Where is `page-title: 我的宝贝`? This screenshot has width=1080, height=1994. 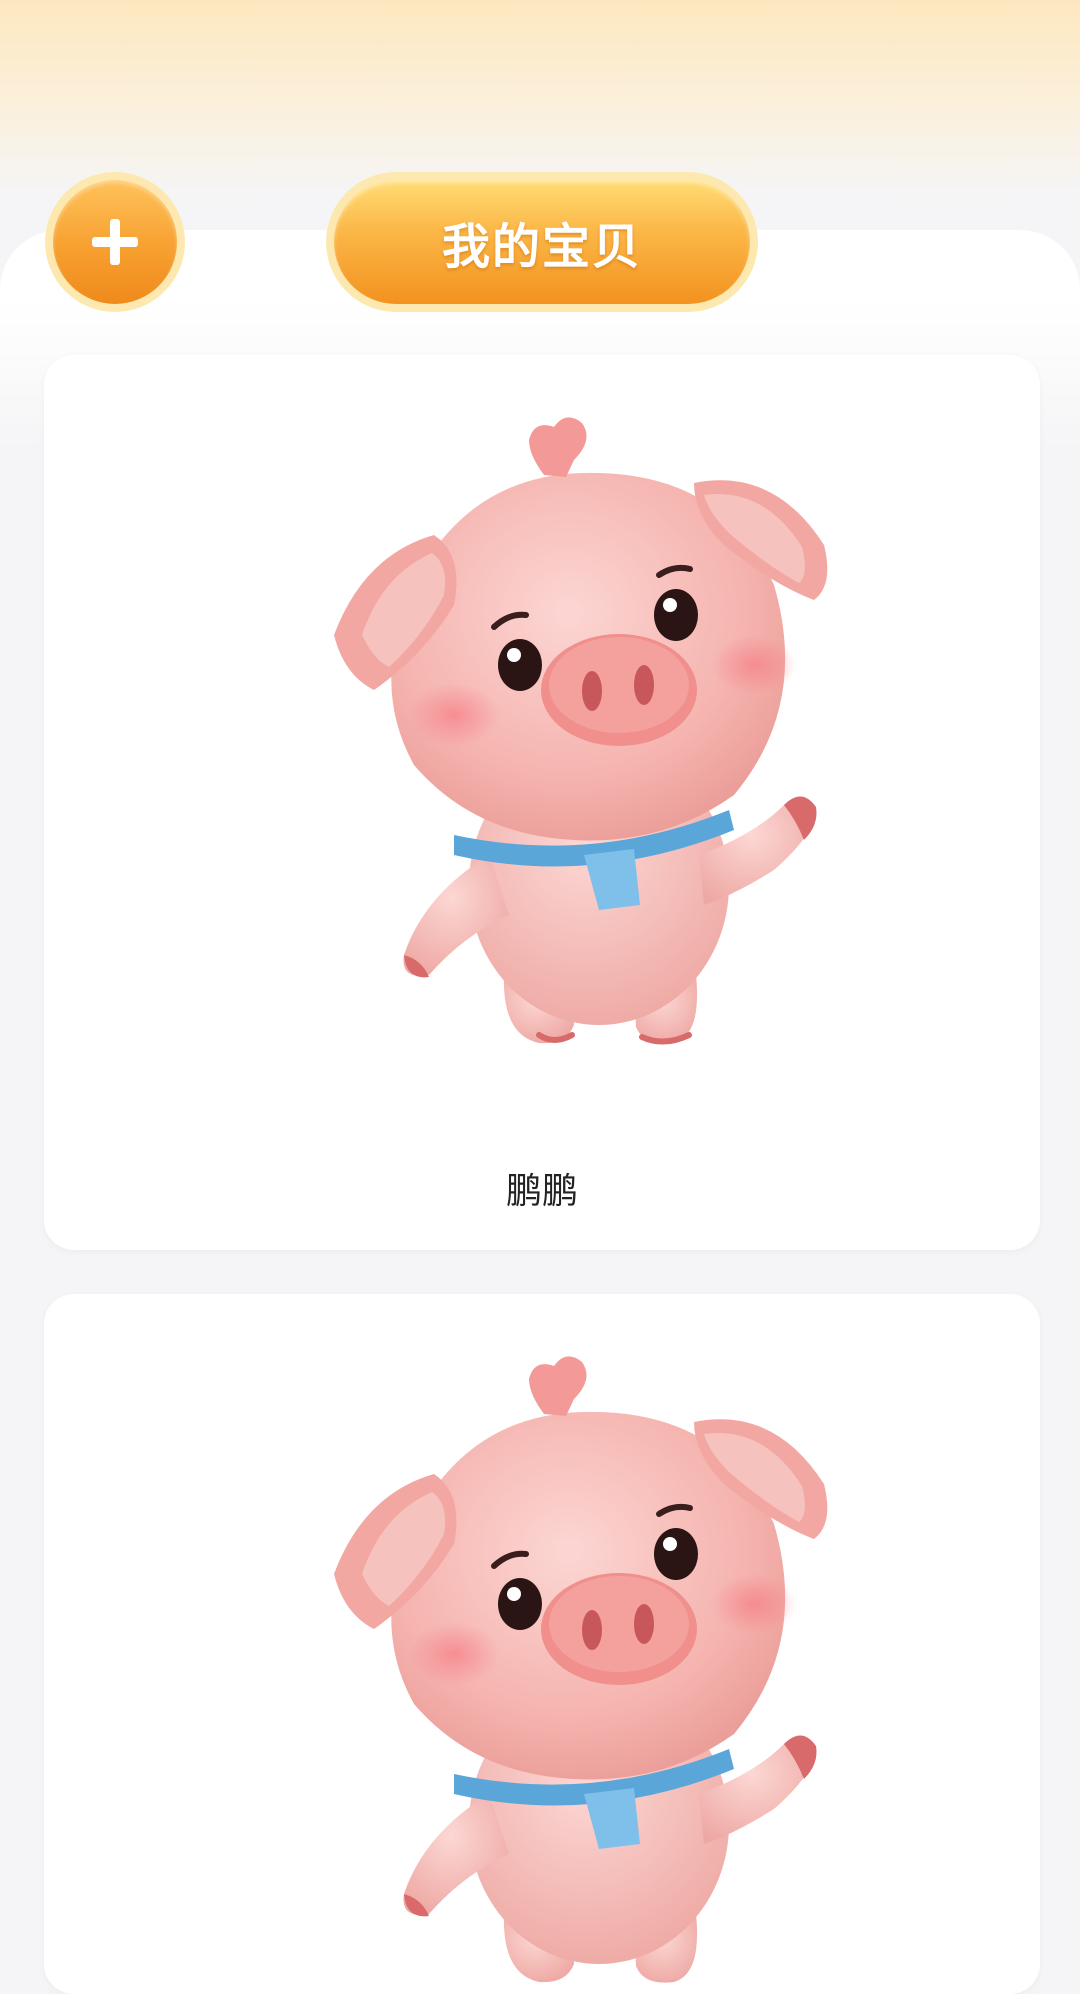 page-title: 我的宝贝 is located at coordinates (541, 247).